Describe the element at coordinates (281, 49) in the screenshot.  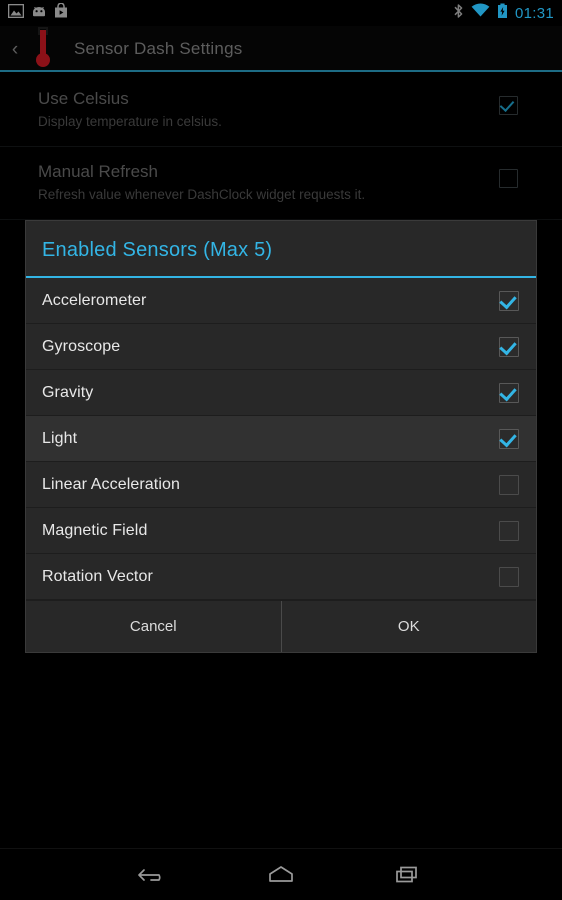
I see `action-bar: ‹ Sensor Dash Settings` at that location.